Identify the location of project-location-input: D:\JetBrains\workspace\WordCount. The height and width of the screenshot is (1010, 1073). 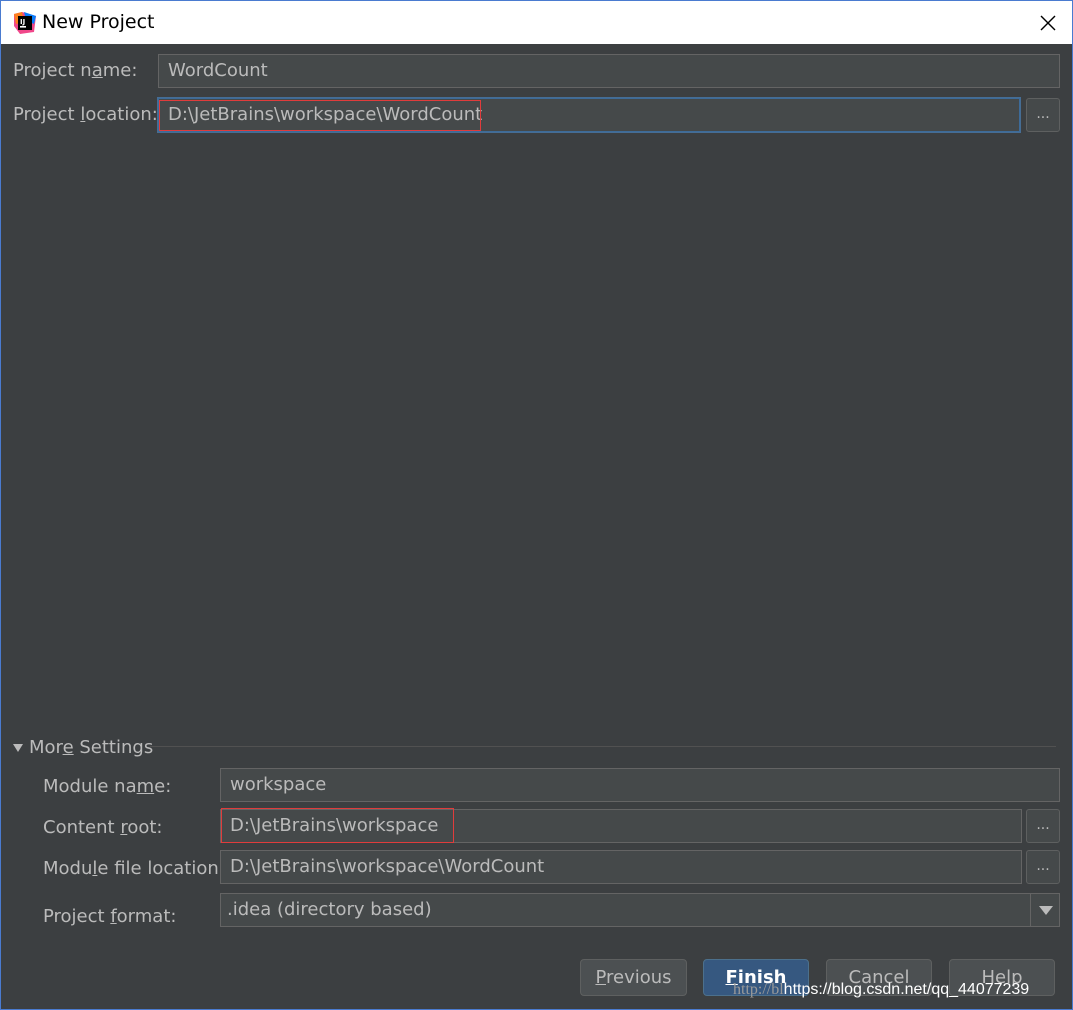
(589, 115).